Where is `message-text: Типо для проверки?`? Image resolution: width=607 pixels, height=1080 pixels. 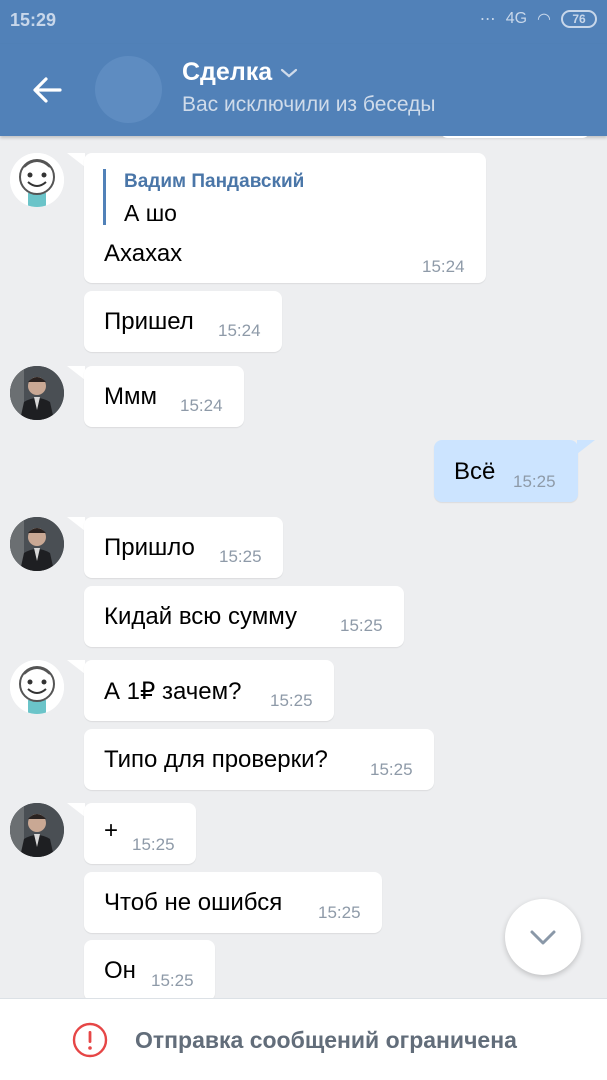
message-text: Типо для проверки? is located at coordinates (216, 759).